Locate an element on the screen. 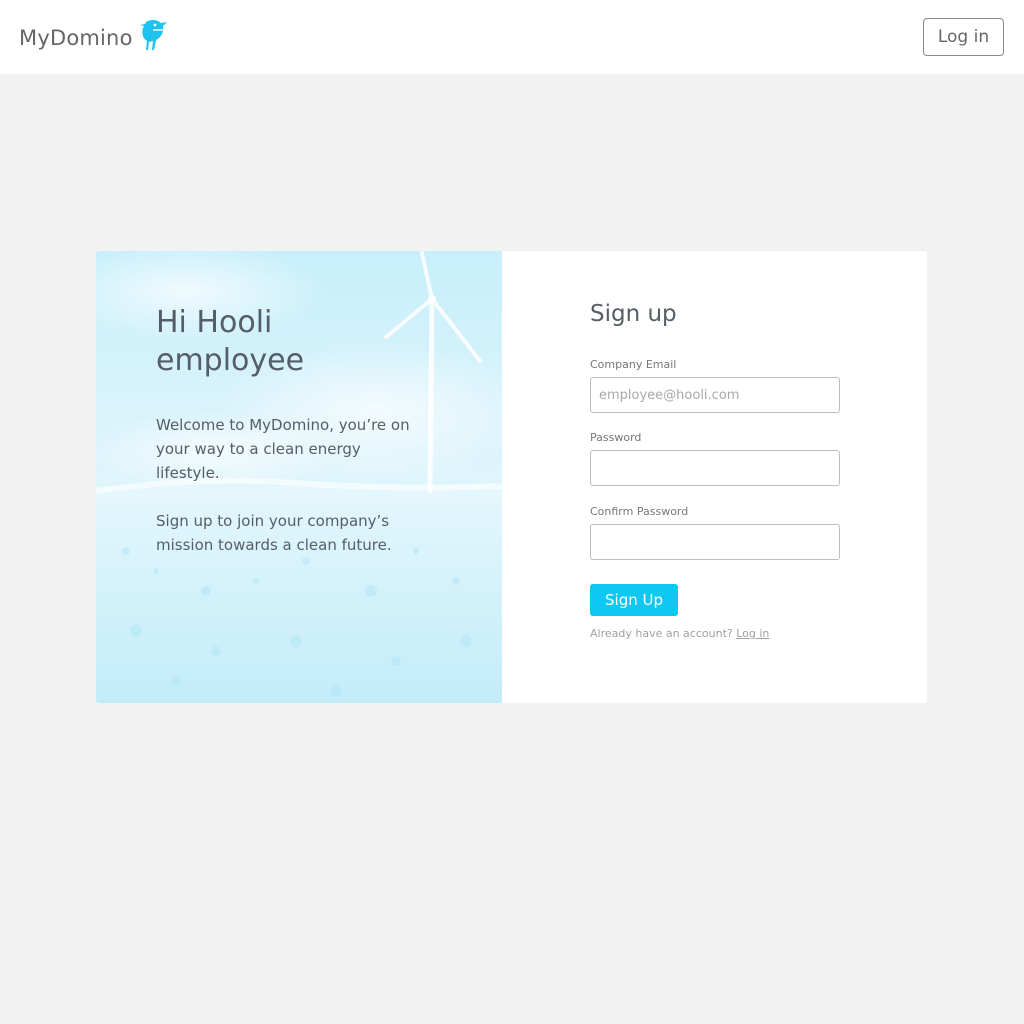 This screenshot has height=1024, width=1024. password-label: Password is located at coordinates (616, 437).